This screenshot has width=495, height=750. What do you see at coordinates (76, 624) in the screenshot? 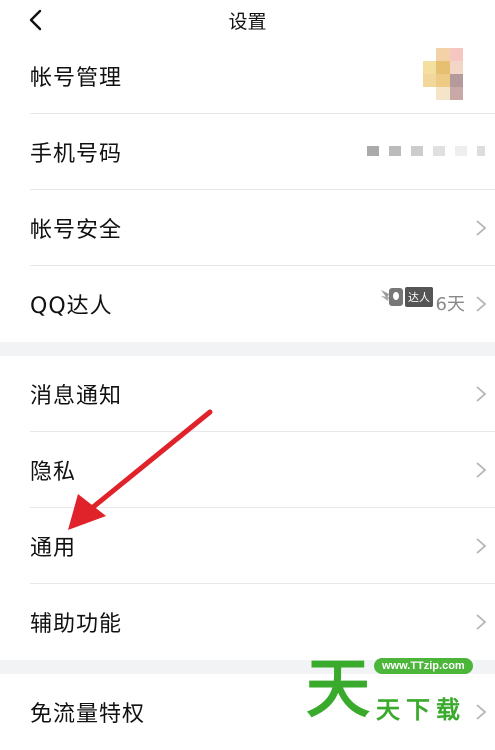
I see `row-label: 辅助功能` at bounding box center [76, 624].